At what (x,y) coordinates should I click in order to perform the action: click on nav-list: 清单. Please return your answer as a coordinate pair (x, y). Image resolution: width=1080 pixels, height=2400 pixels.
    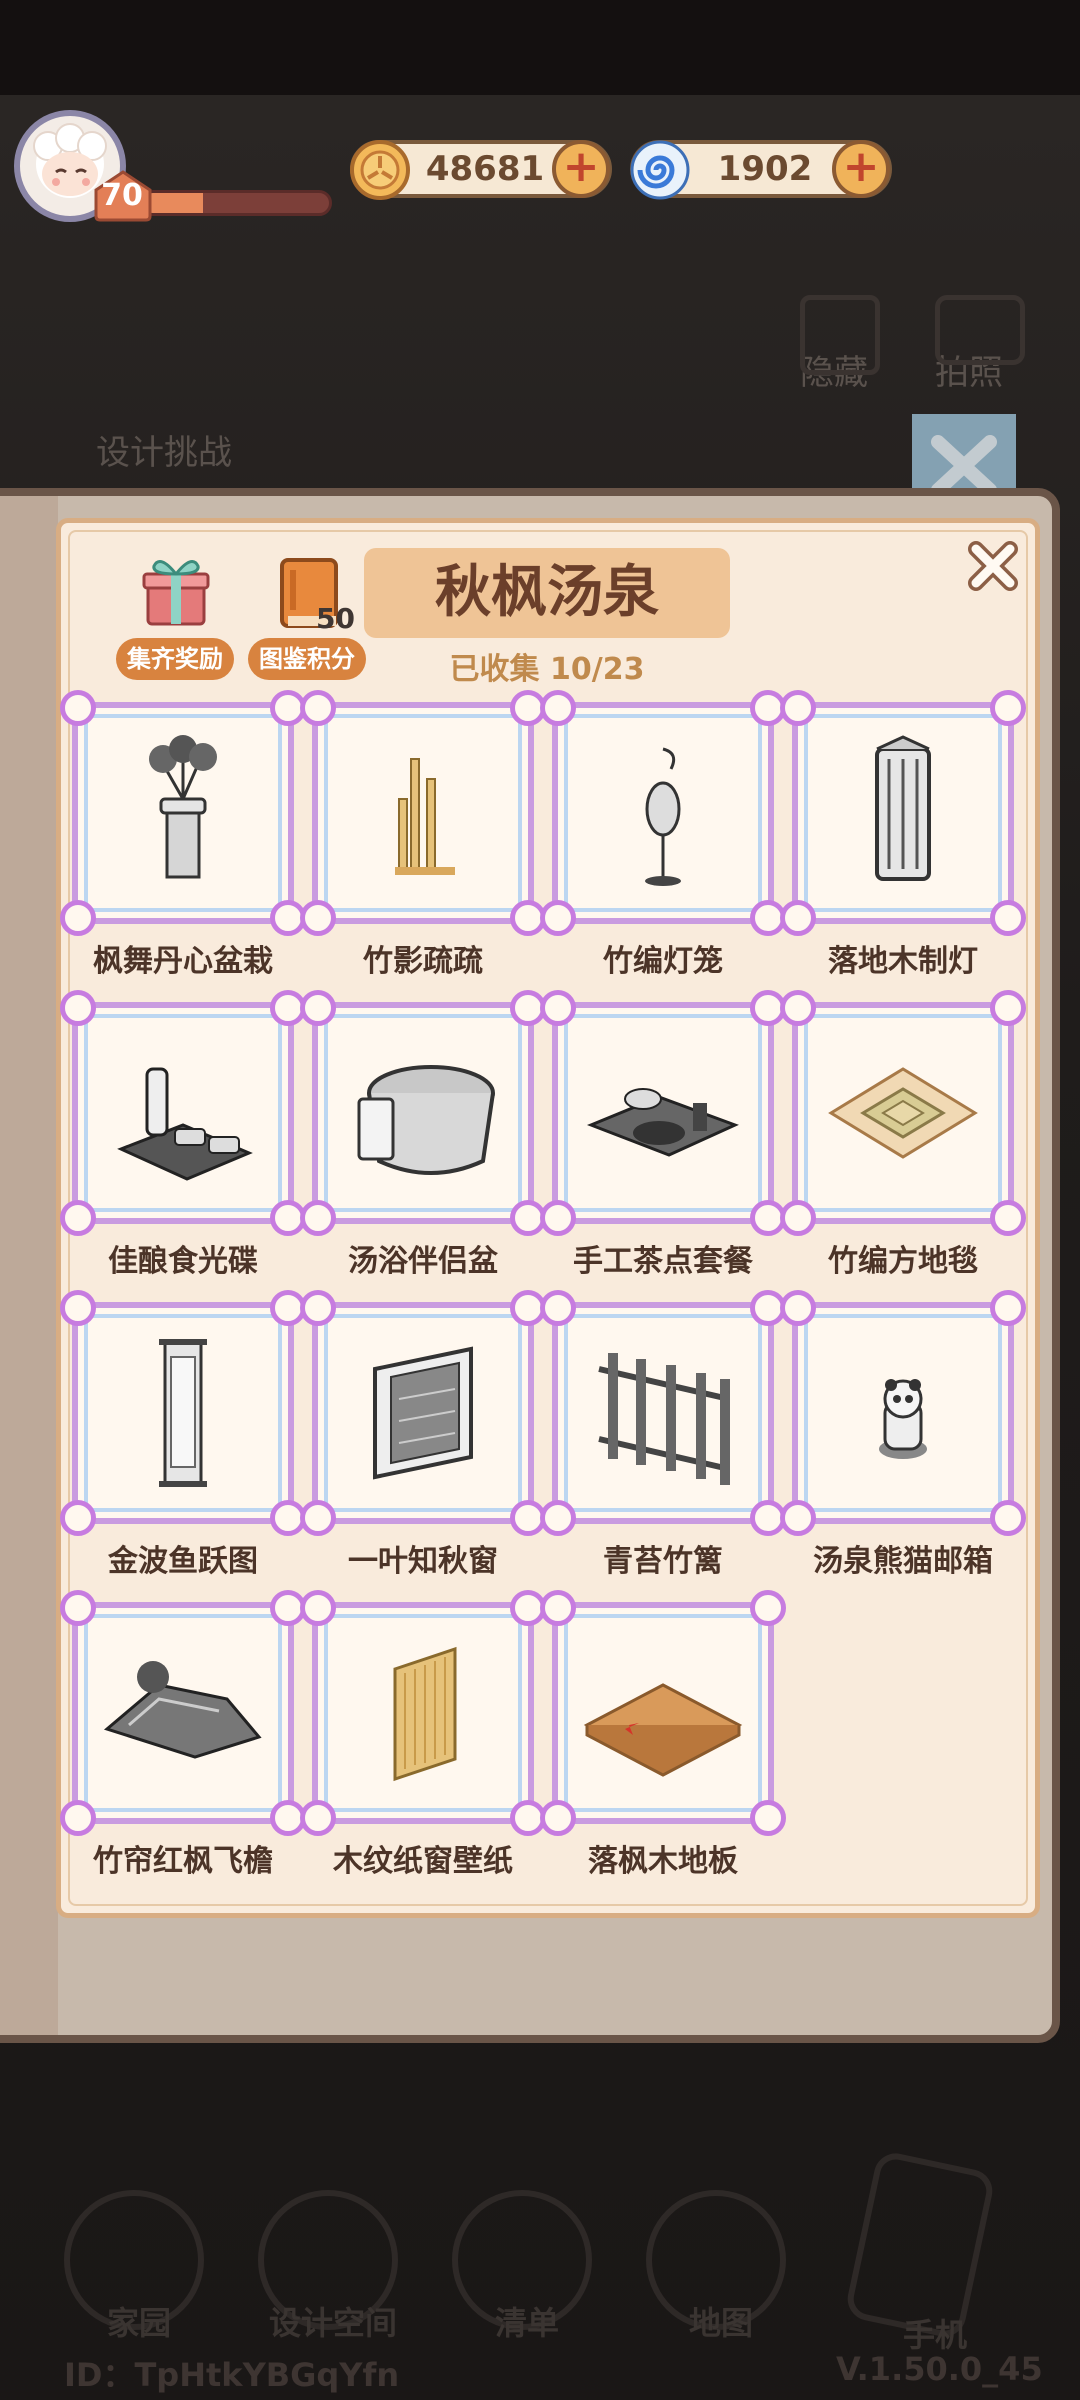
    Looking at the image, I should click on (527, 2266).